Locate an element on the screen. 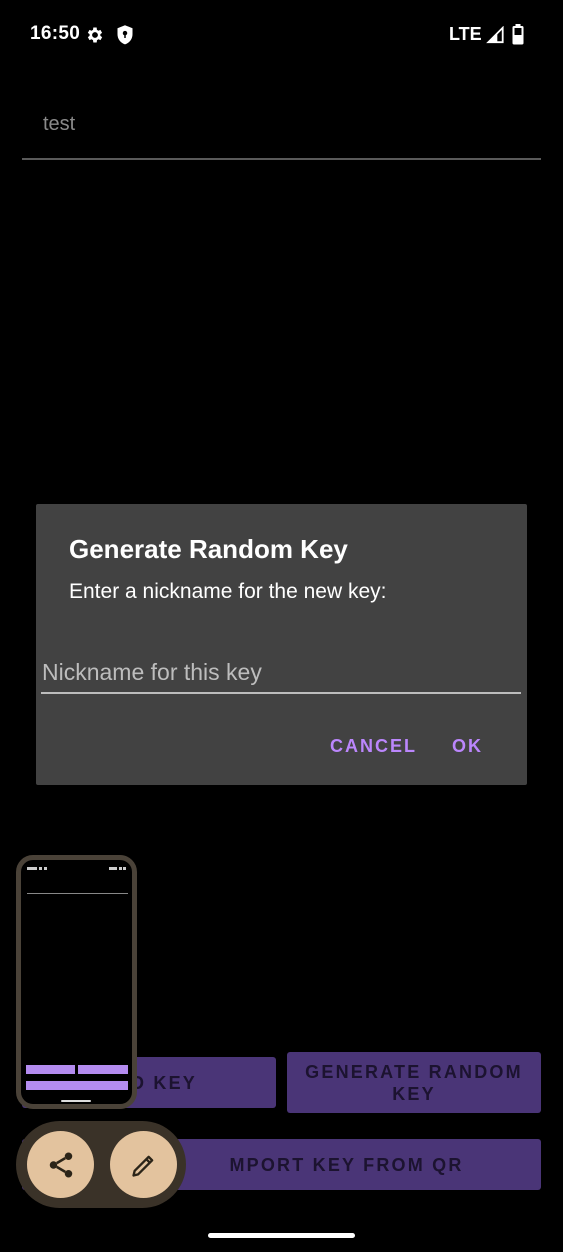 The image size is (563, 1252). signal-icon is located at coordinates (495, 35).